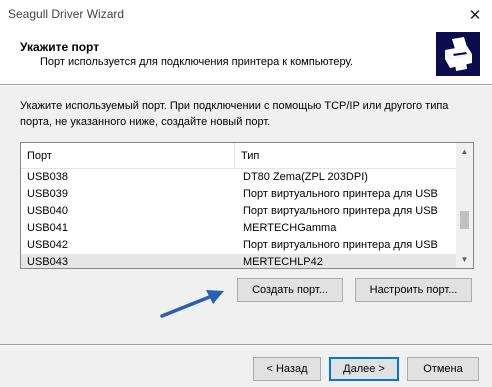 The height and width of the screenshot is (387, 492). Describe the element at coordinates (458, 54) in the screenshot. I see `printer-icon` at that location.